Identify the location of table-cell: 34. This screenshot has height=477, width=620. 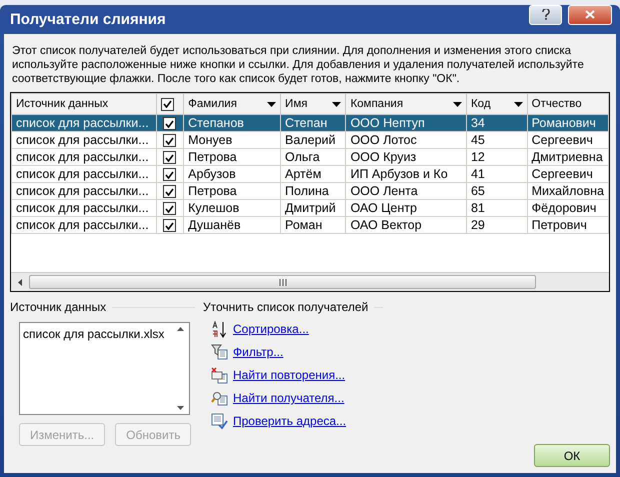
(497, 123).